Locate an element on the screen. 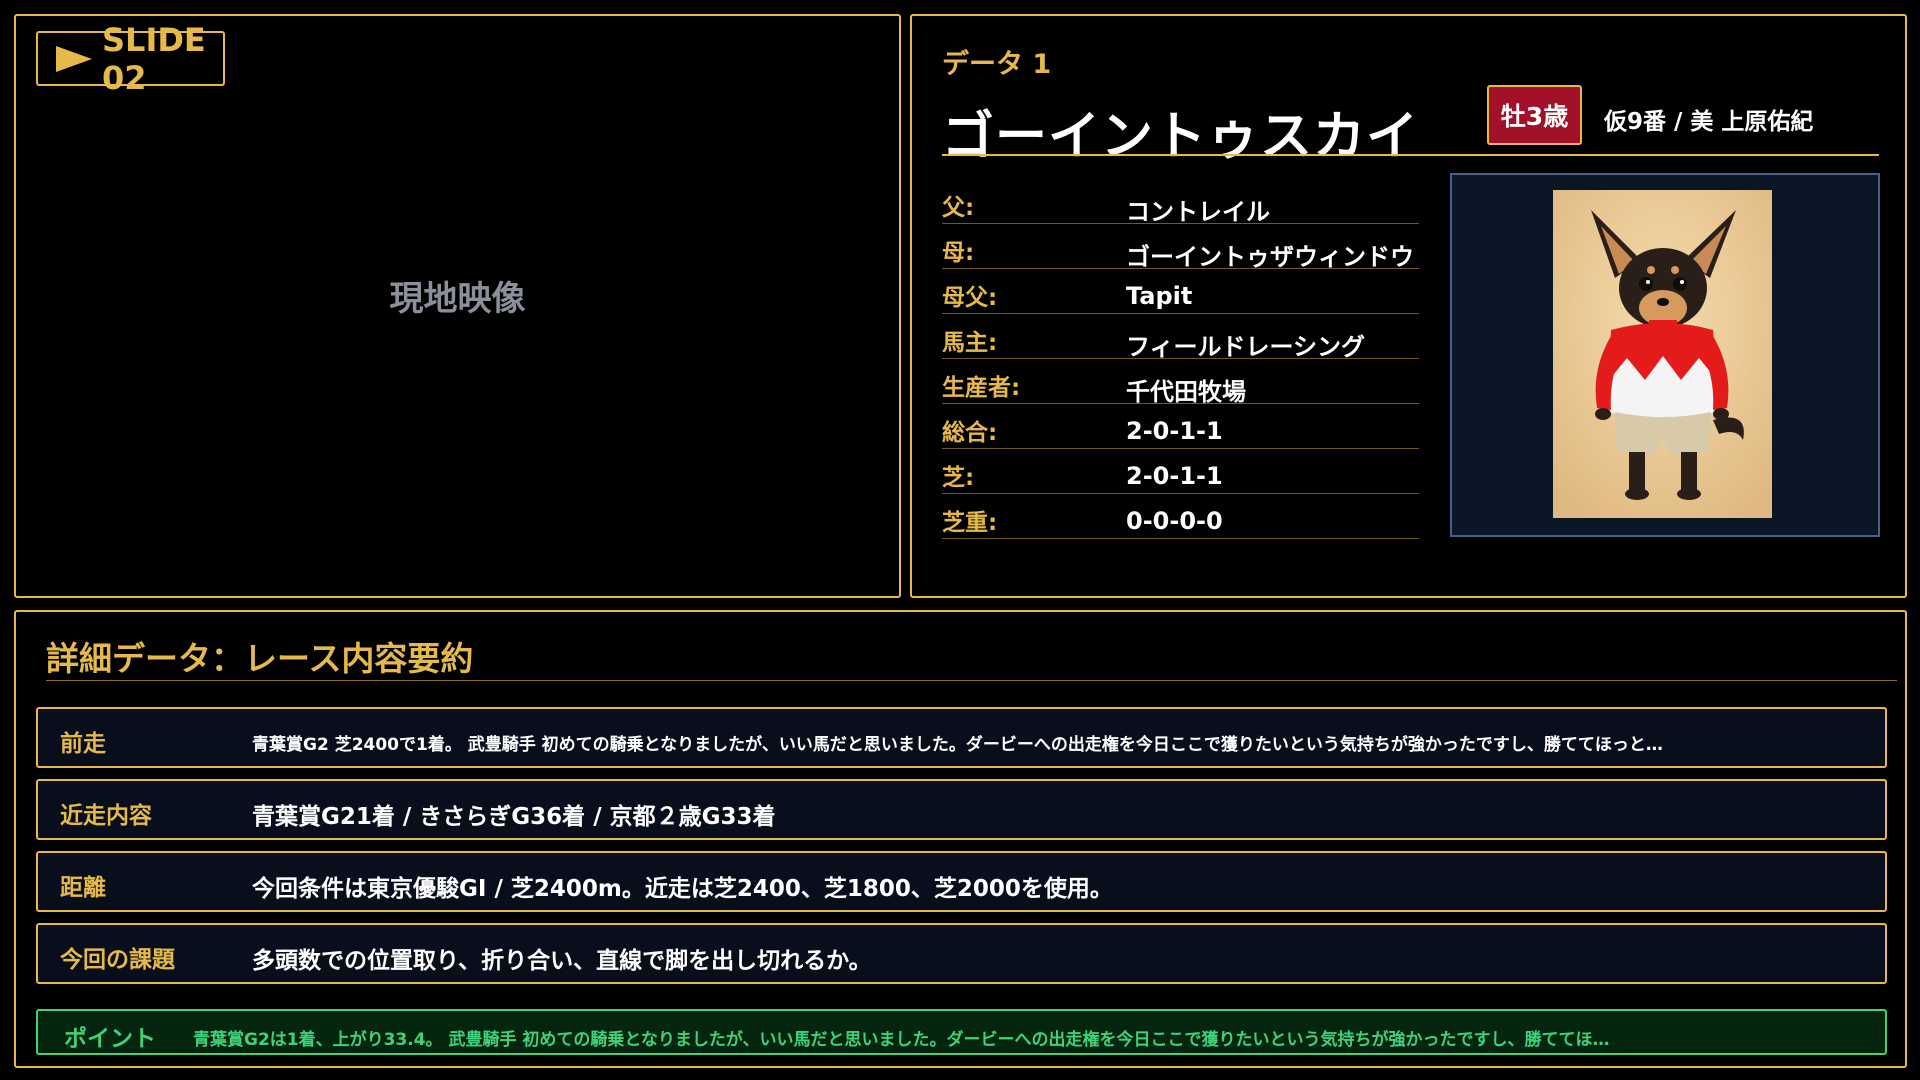  info-key: 芝重: is located at coordinates (970, 523).